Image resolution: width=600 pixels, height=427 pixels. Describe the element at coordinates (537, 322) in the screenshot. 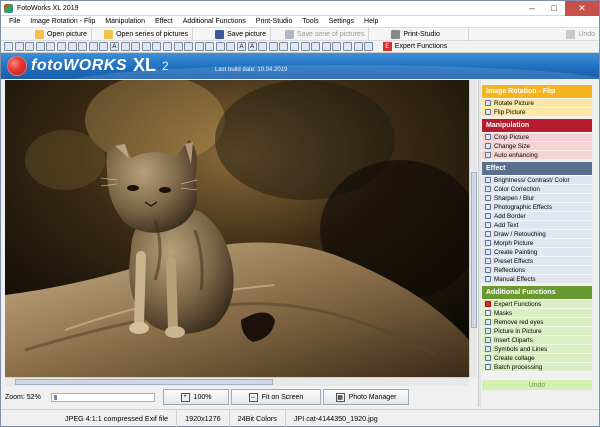

I see `item-remove-red-eyes: Remove red eyes` at that location.